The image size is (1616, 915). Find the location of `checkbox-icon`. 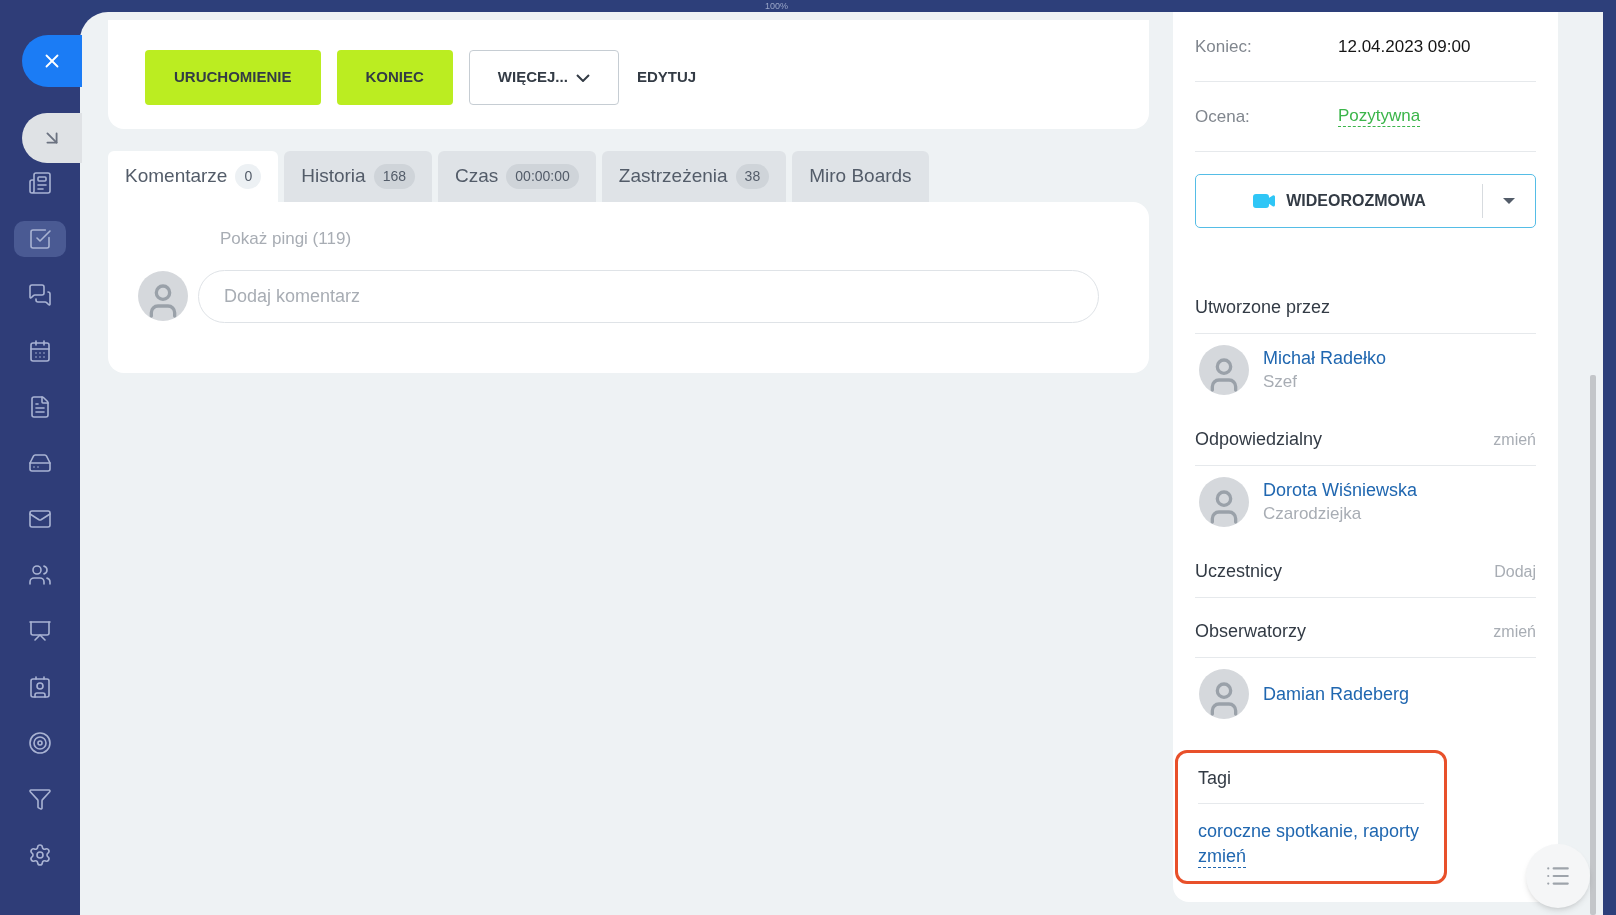

checkbox-icon is located at coordinates (40, 239).